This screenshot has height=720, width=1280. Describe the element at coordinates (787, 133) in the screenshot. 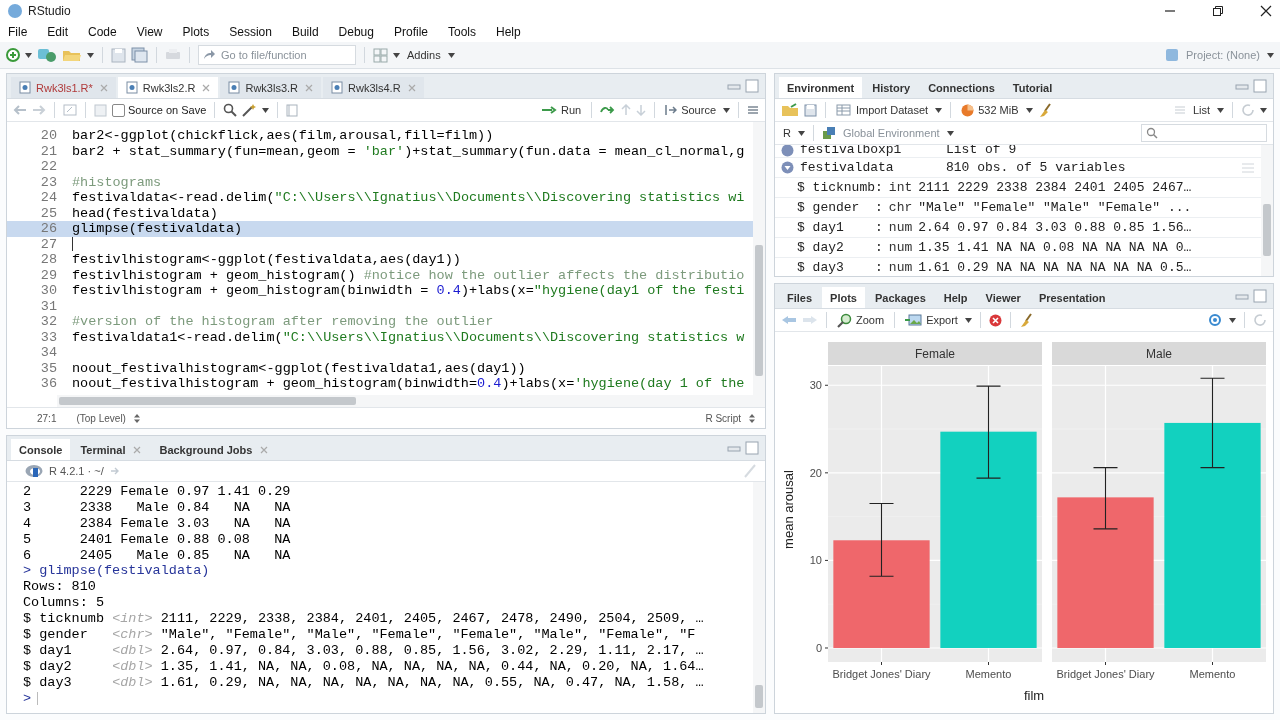

I see `language-dropdown: R` at that location.